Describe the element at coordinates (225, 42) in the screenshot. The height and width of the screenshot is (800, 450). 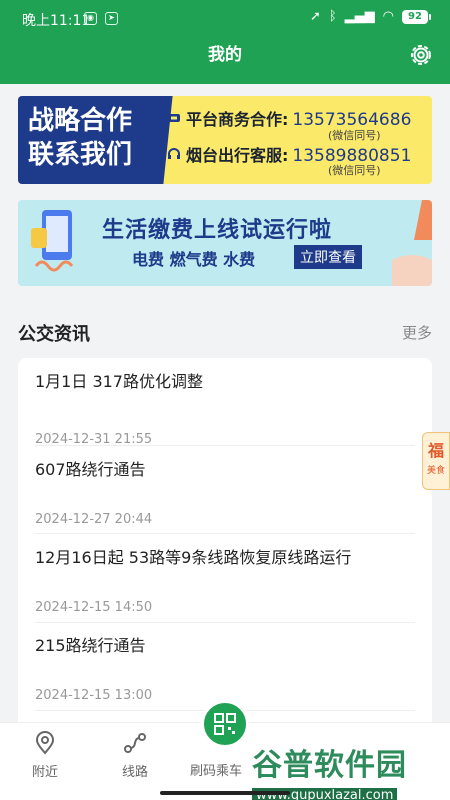
I see `header: 晚上11:11 ◉ ➤ ➚ ᛒ ▂▄▆ ◠ 92 我的` at that location.